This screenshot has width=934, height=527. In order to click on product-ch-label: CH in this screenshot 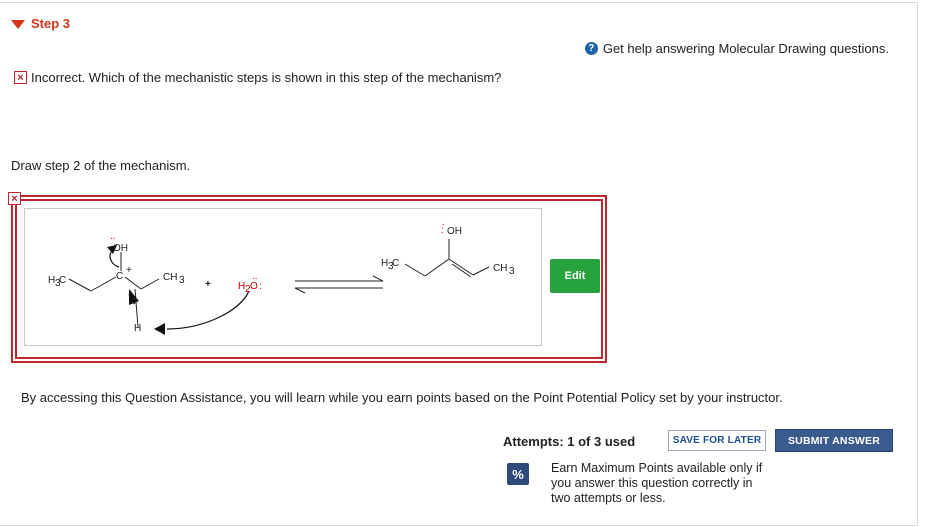, I will do `click(500, 268)`.